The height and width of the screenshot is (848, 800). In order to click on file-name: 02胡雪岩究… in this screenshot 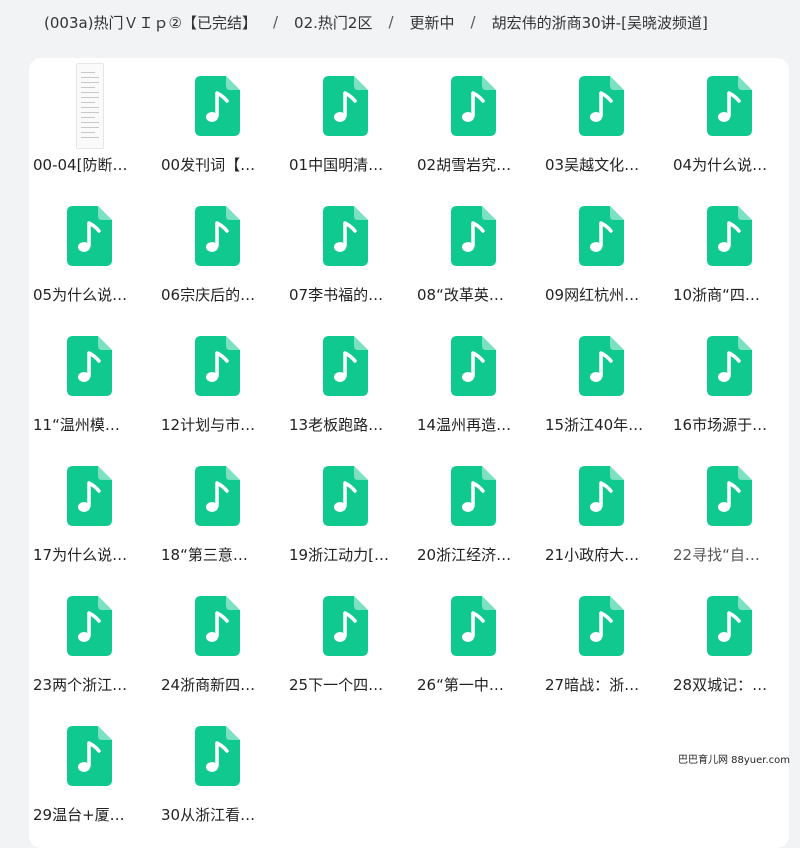, I will do `click(464, 165)`.